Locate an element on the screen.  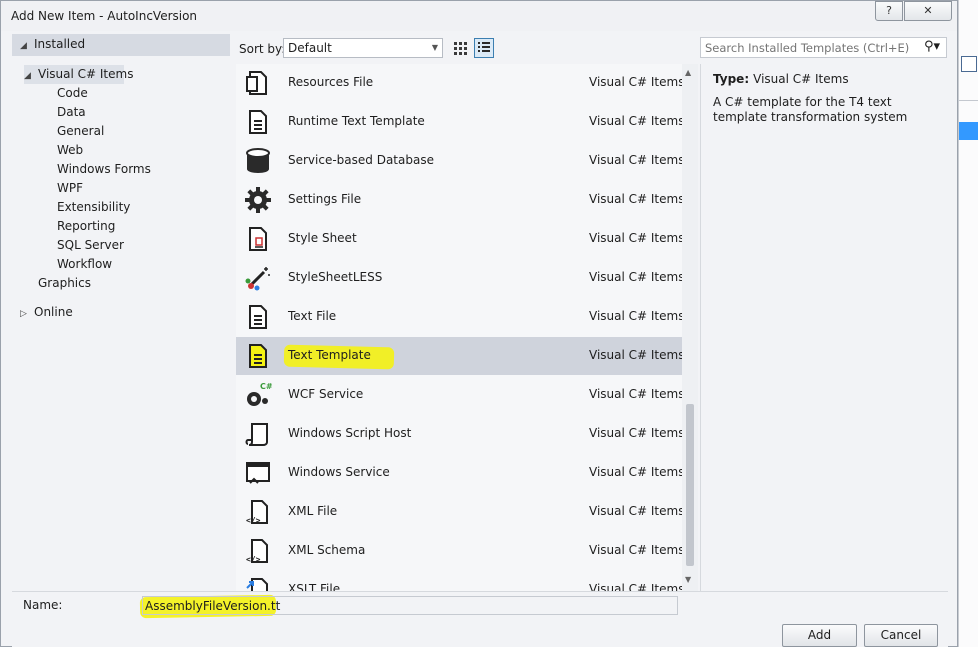
template-name: Text File is located at coordinates (312, 316).